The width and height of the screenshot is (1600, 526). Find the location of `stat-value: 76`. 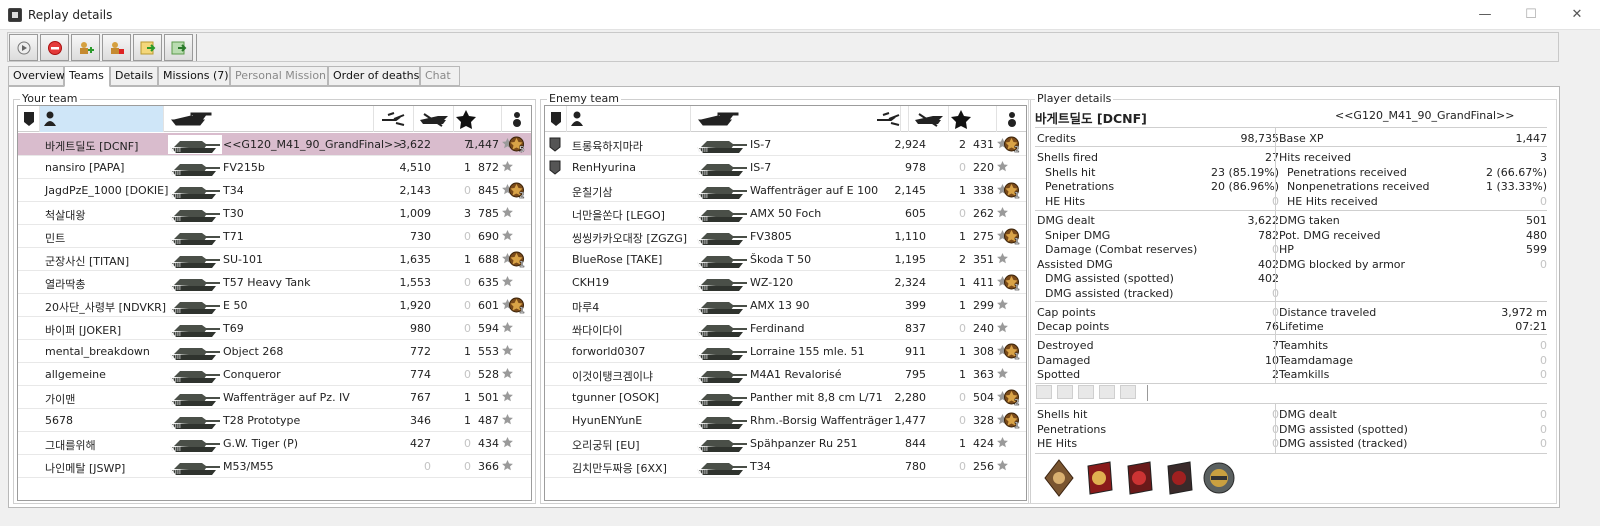

stat-value: 76 is located at coordinates (1272, 326).